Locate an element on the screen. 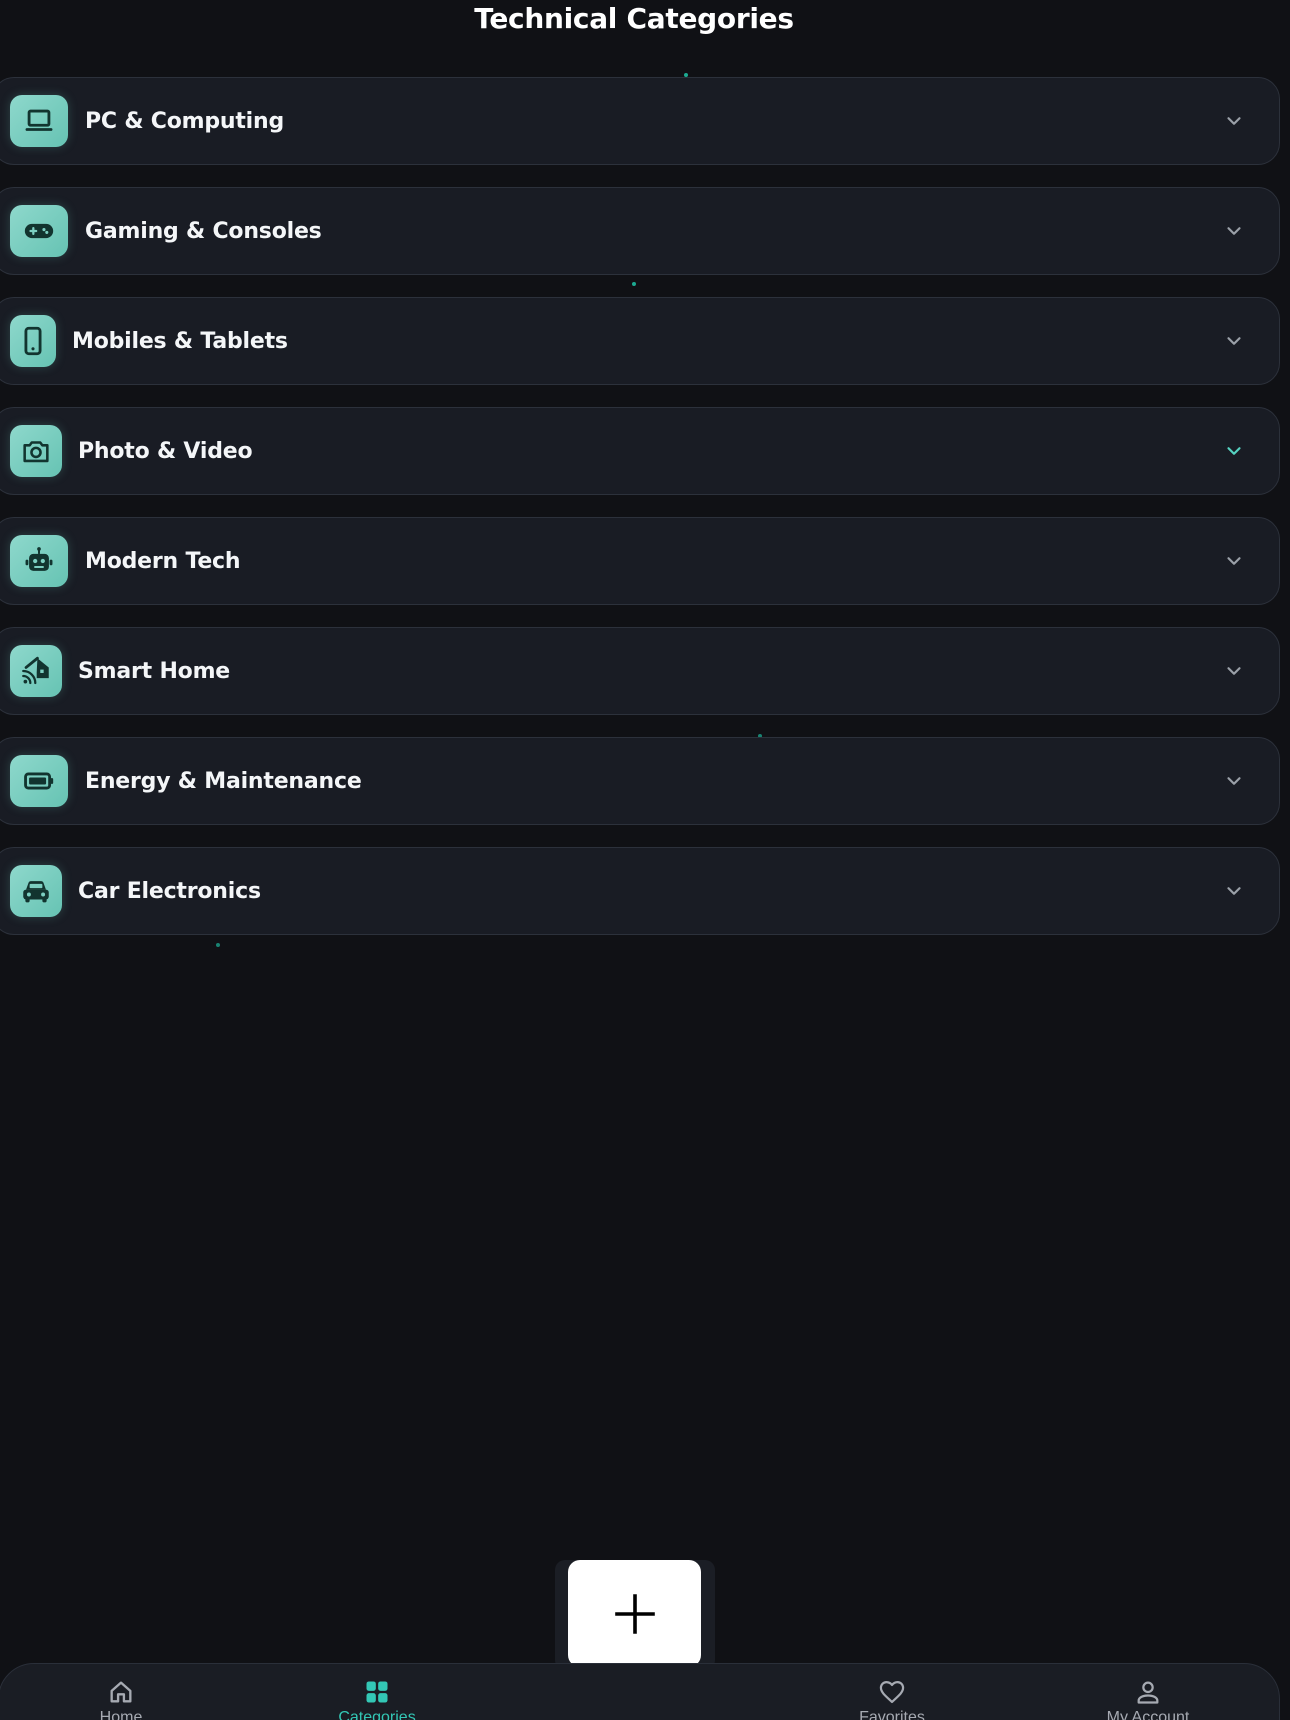  nav-item-my-account: My Account is located at coordinates (1148, 1699).